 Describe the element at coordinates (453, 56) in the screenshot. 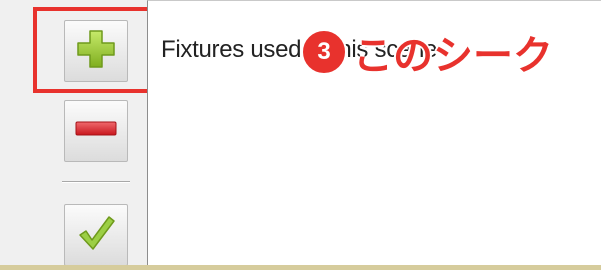

I see `annotation-text: このシーク` at that location.